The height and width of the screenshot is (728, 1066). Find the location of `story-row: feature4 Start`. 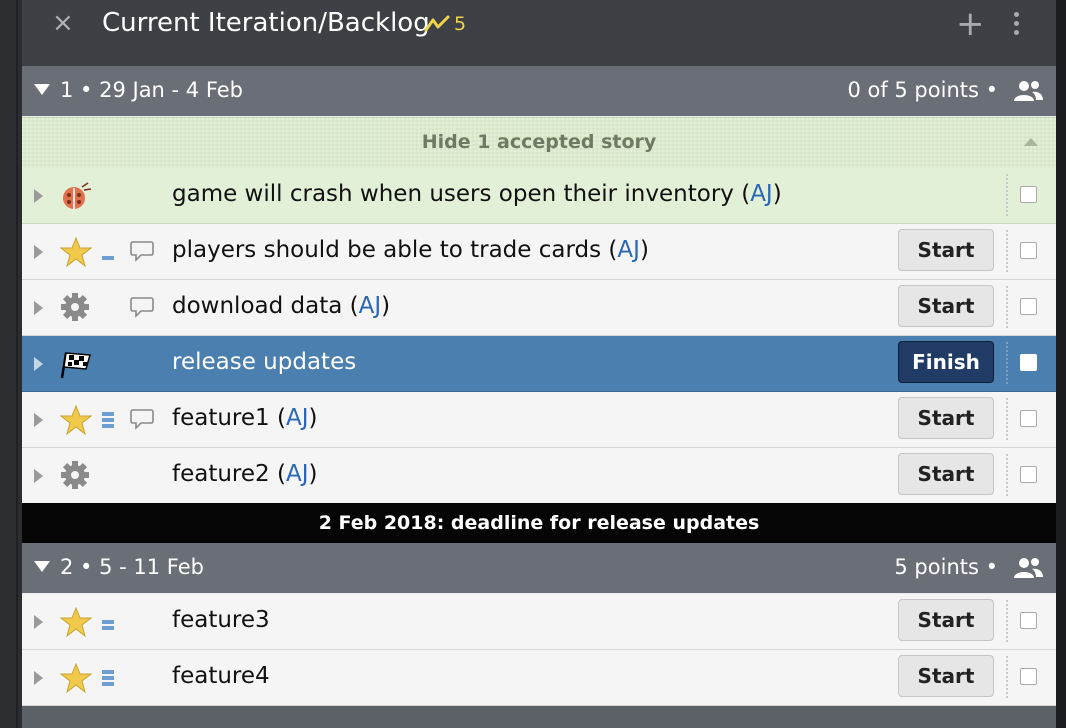

story-row: feature4 Start is located at coordinates (539, 678).